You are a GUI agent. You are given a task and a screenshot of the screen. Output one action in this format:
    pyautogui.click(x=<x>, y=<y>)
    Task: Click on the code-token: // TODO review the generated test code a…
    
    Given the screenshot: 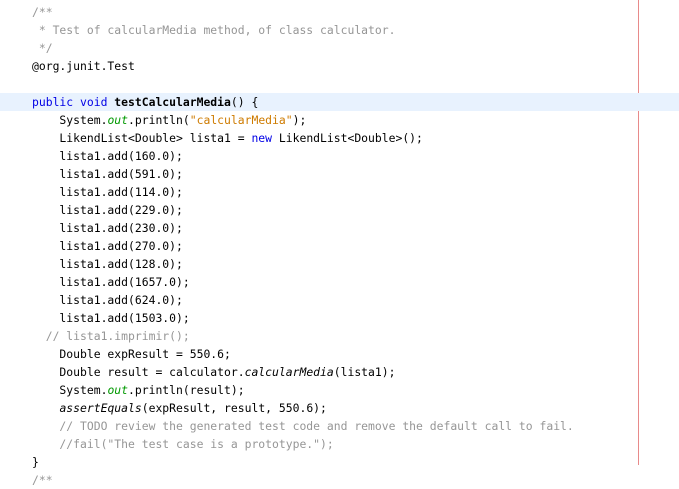 What is the action you would take?
    pyautogui.click(x=303, y=426)
    